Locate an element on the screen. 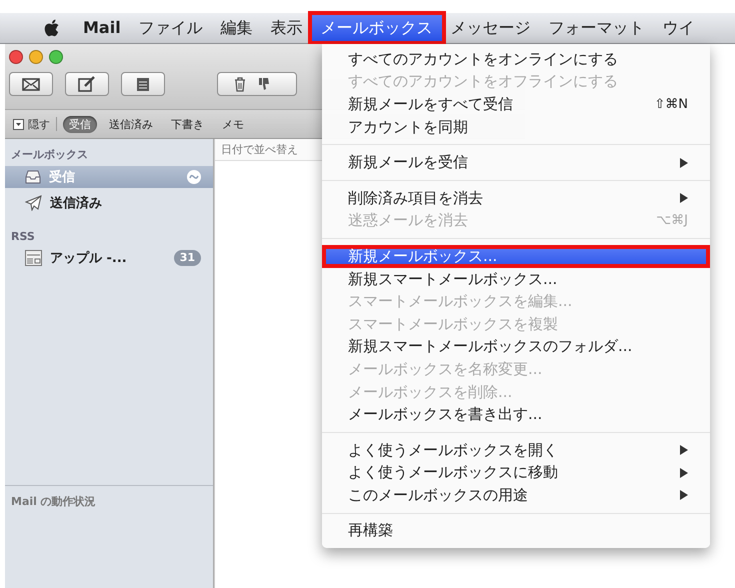  get-mail-button is located at coordinates (31, 84).